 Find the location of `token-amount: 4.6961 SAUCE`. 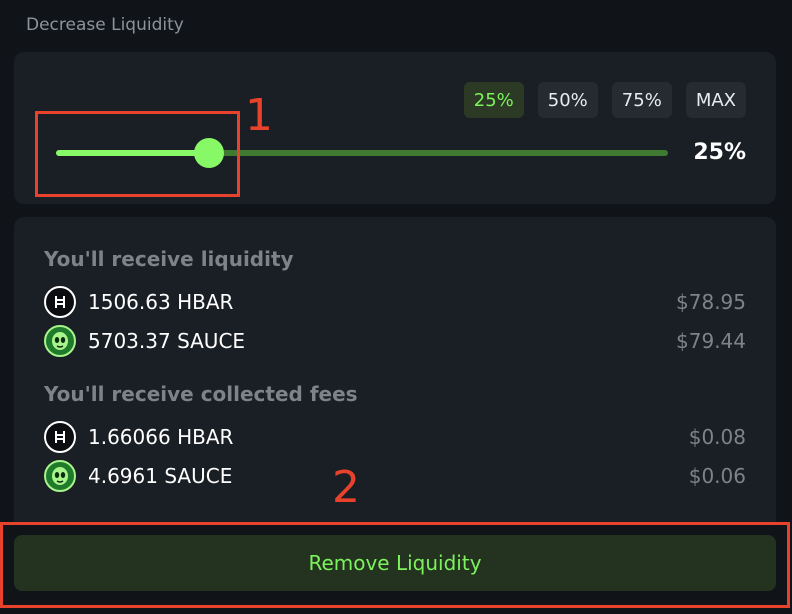

token-amount: 4.6961 SAUCE is located at coordinates (160, 476).